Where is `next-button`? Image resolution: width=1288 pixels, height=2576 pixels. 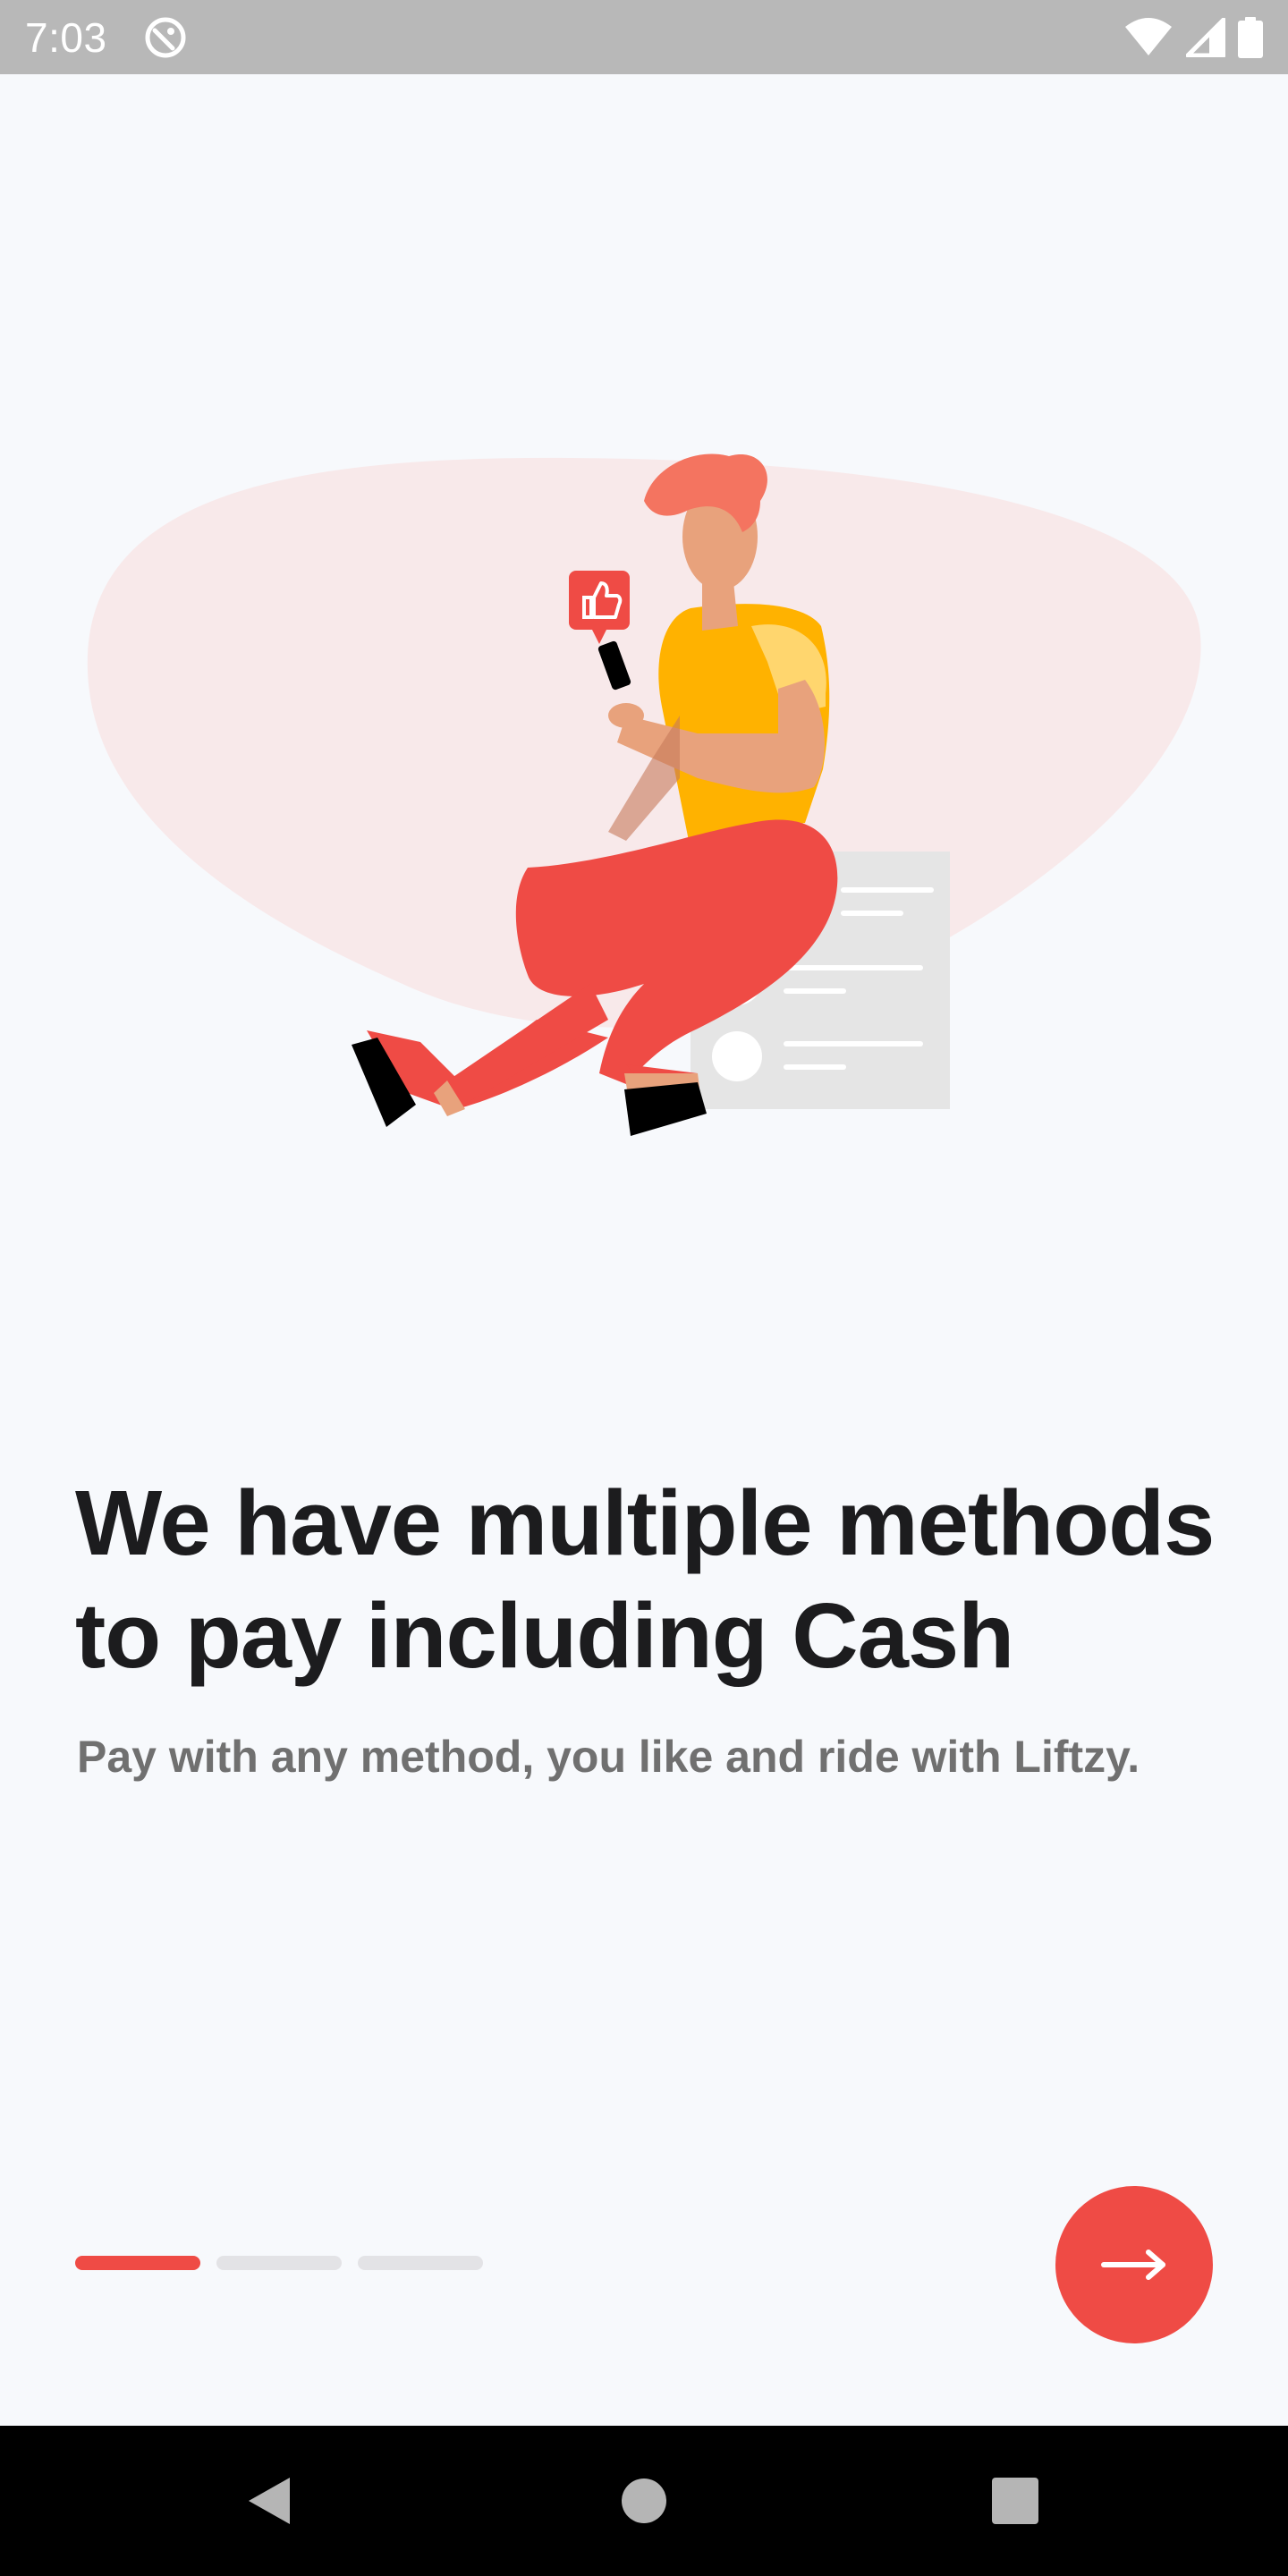 next-button is located at coordinates (1134, 2264).